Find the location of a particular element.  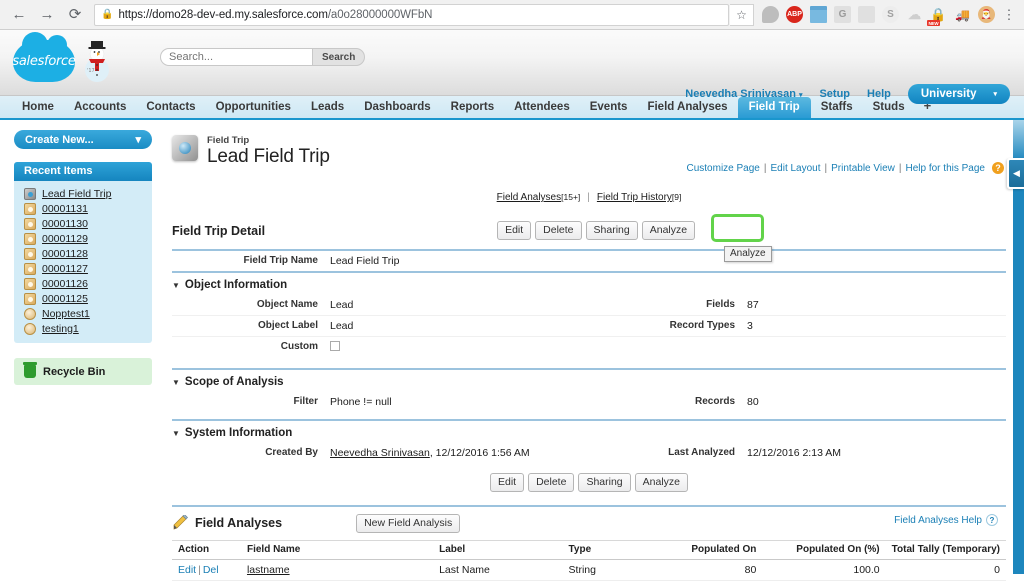

recycle-bin-link: Recycle Bin is located at coordinates (83, 371).